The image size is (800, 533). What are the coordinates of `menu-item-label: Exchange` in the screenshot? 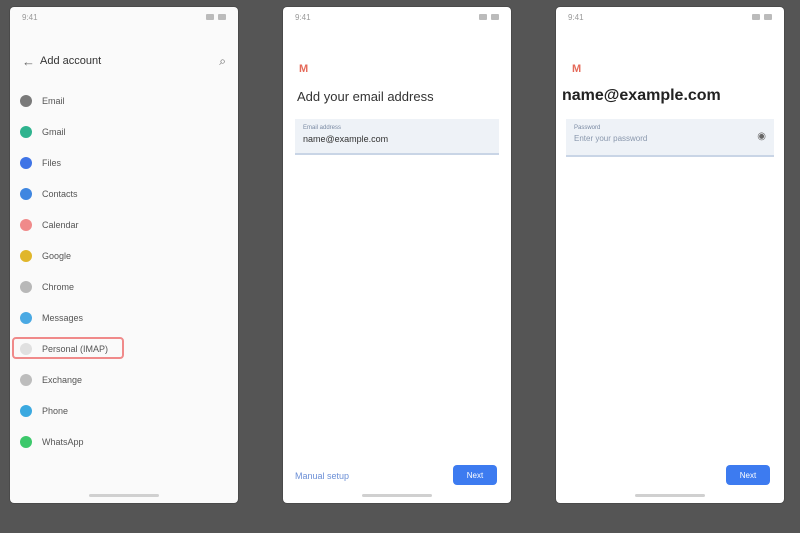 It's located at (62, 379).